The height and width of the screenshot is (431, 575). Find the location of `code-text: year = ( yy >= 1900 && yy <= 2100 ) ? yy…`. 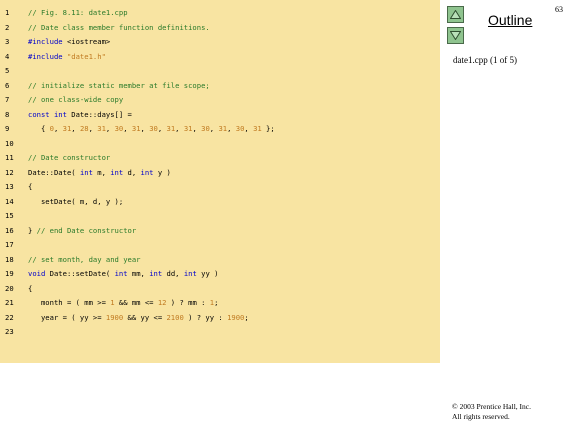

code-text: year = ( yy >= 1900 && yy <= 2100 ) ? yy… is located at coordinates (138, 318).